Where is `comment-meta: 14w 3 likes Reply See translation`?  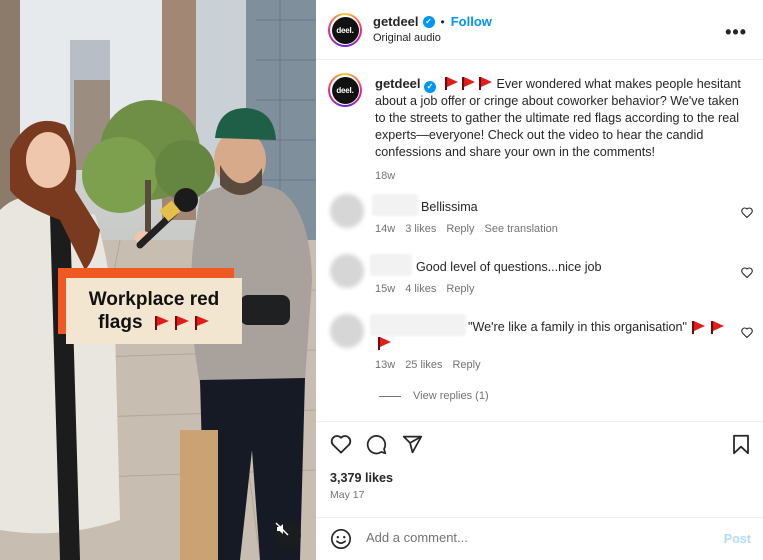
comment-meta: 14w 3 likes Reply See translation is located at coordinates (466, 229).